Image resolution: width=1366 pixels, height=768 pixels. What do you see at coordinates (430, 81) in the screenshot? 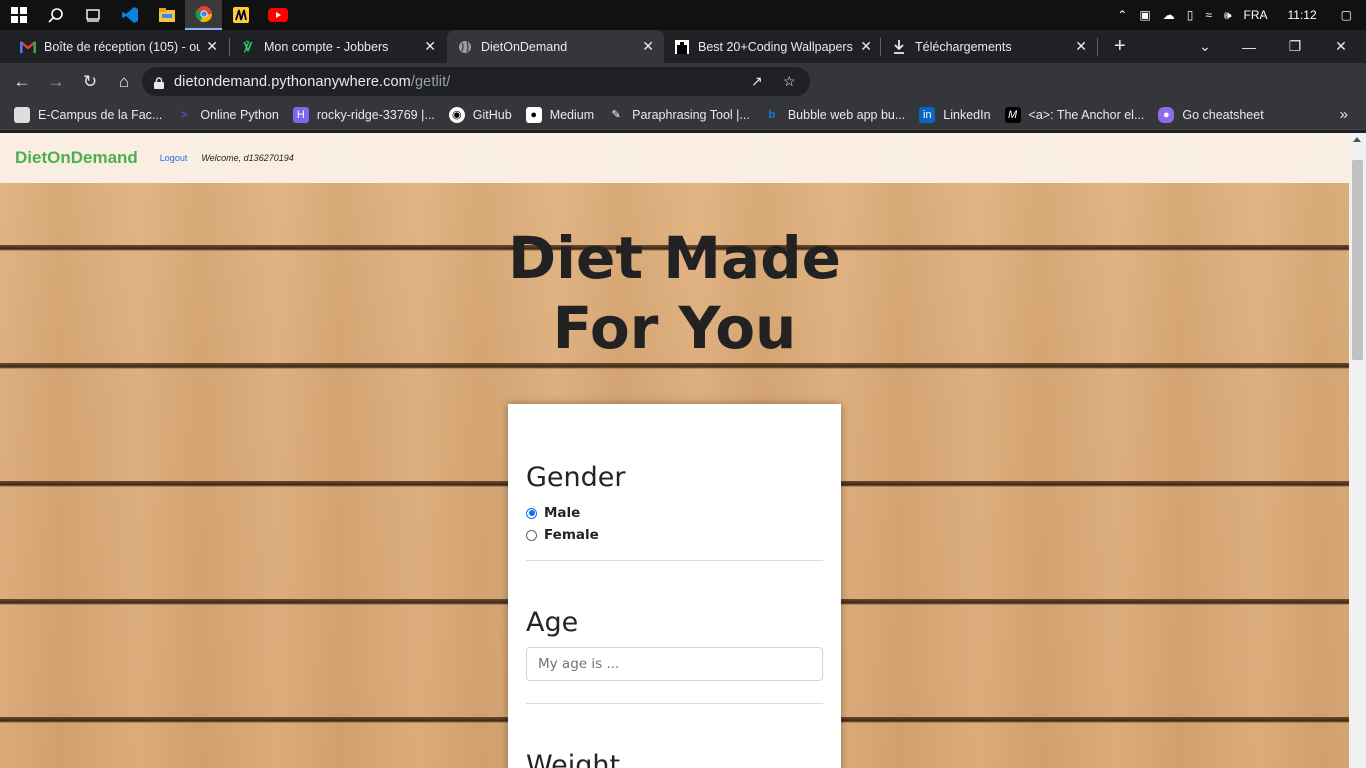
I see `url-path: /getlit/` at bounding box center [430, 81].